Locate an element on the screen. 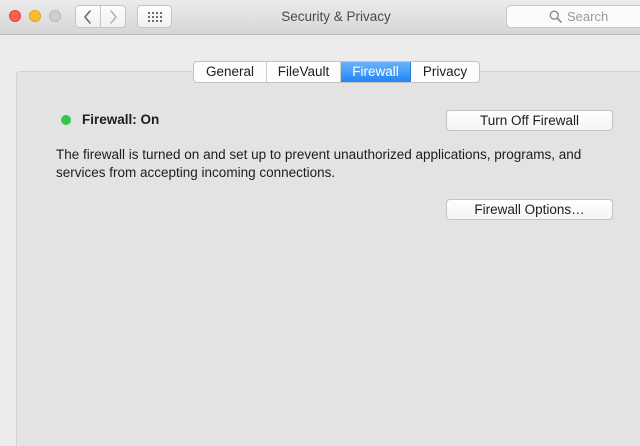  back-button is located at coordinates (88, 16).